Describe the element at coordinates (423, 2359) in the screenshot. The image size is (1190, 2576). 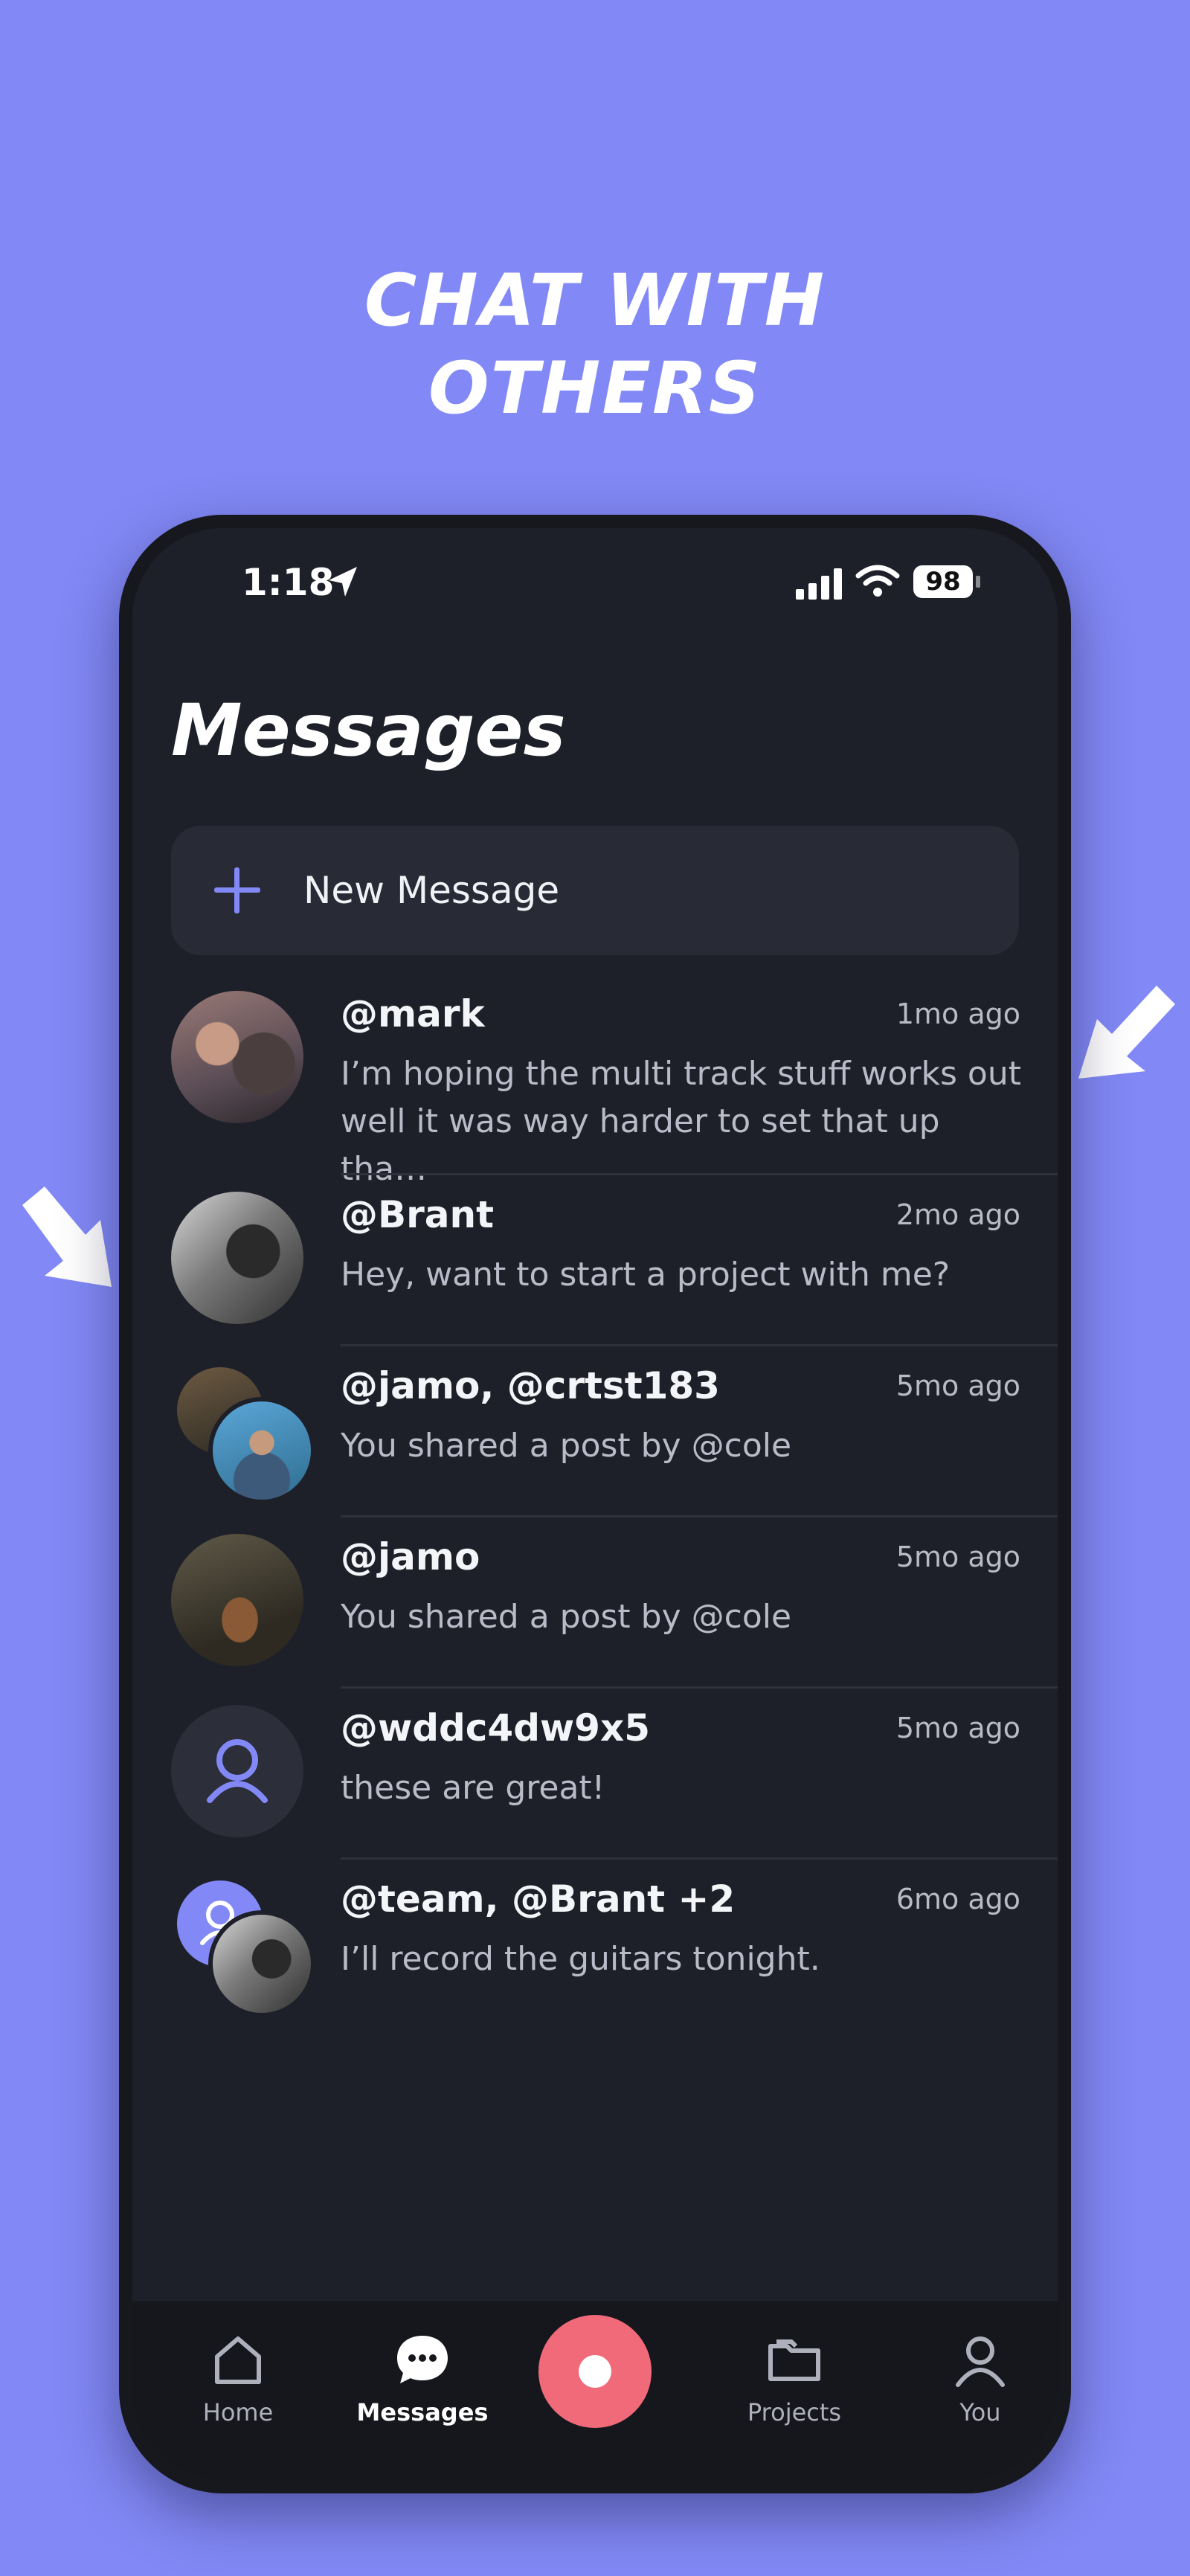
I see `chat-bubble-icon` at that location.